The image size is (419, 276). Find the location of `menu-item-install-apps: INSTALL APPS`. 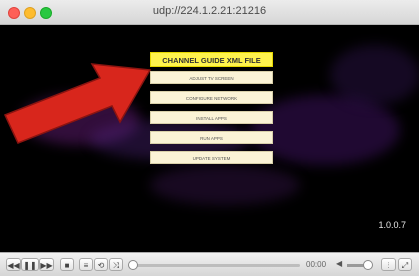

menu-item-install-apps: INSTALL APPS is located at coordinates (211, 117).